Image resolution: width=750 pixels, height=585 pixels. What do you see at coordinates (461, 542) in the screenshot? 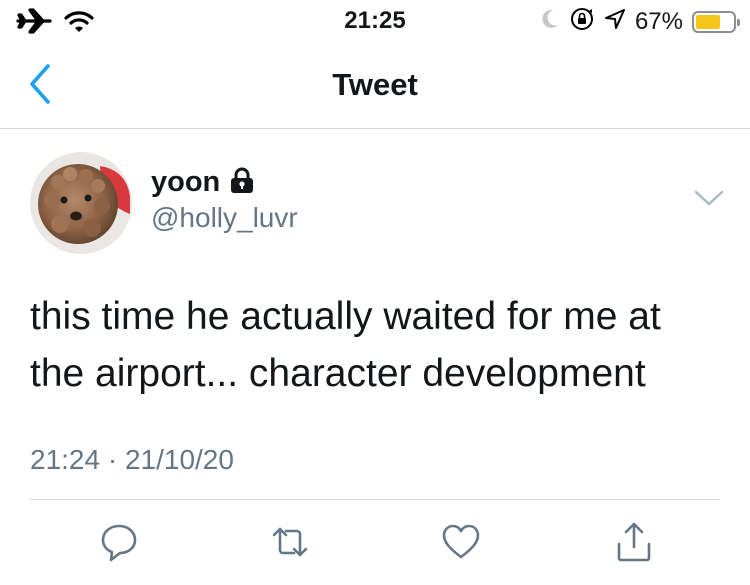
I see `like-button` at bounding box center [461, 542].